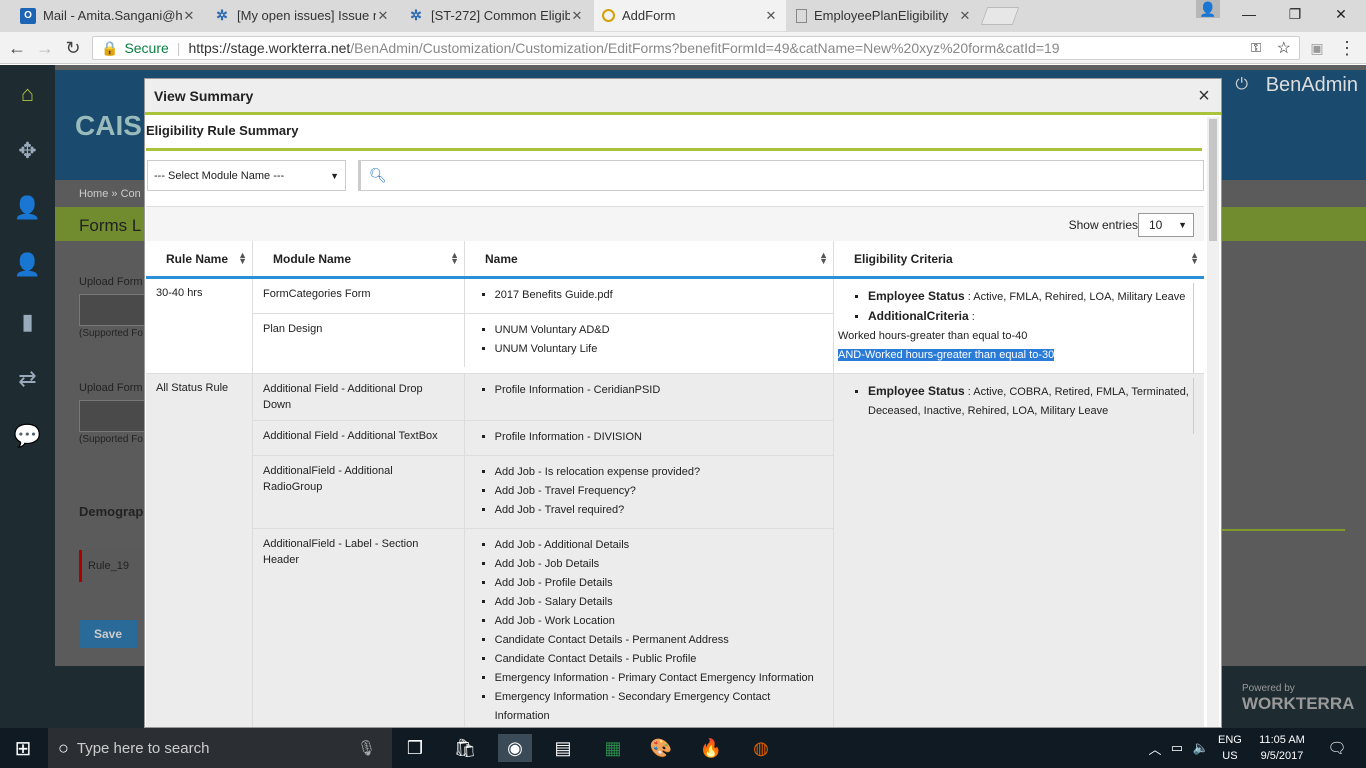 The height and width of the screenshot is (768, 1366). I want to click on powered-by-label: Powered by, so click(1268, 688).